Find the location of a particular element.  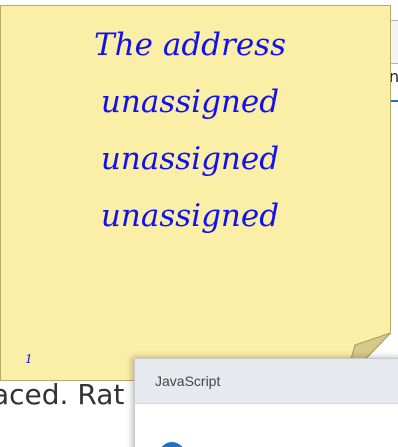

note-line: The address is located at coordinates (190, 45).